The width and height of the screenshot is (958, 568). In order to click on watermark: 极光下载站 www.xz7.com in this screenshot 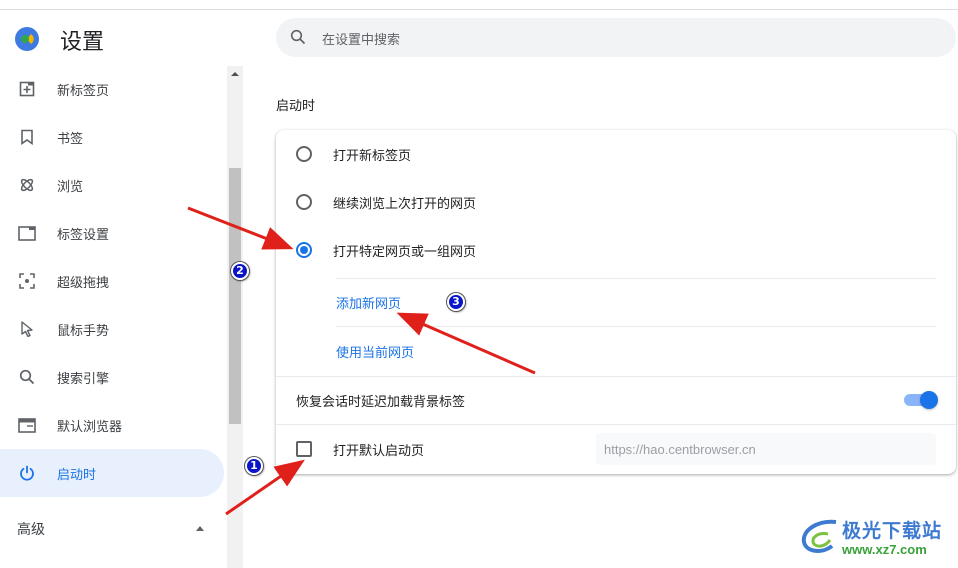, I will do `click(878, 537)`.